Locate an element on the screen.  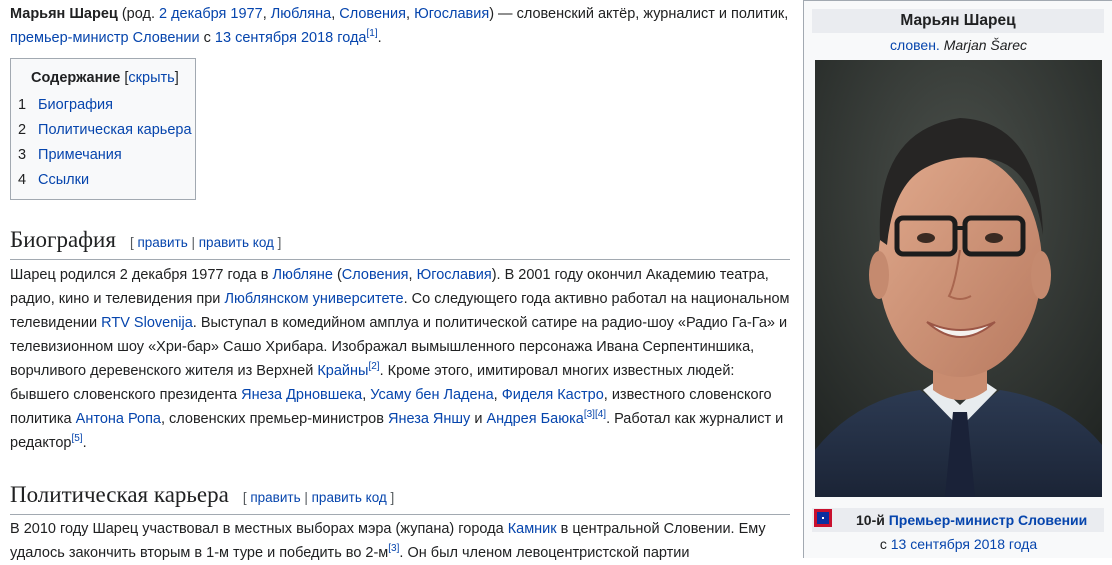
link-bin-laden: Усаму бен Ладена is located at coordinates (431, 395).